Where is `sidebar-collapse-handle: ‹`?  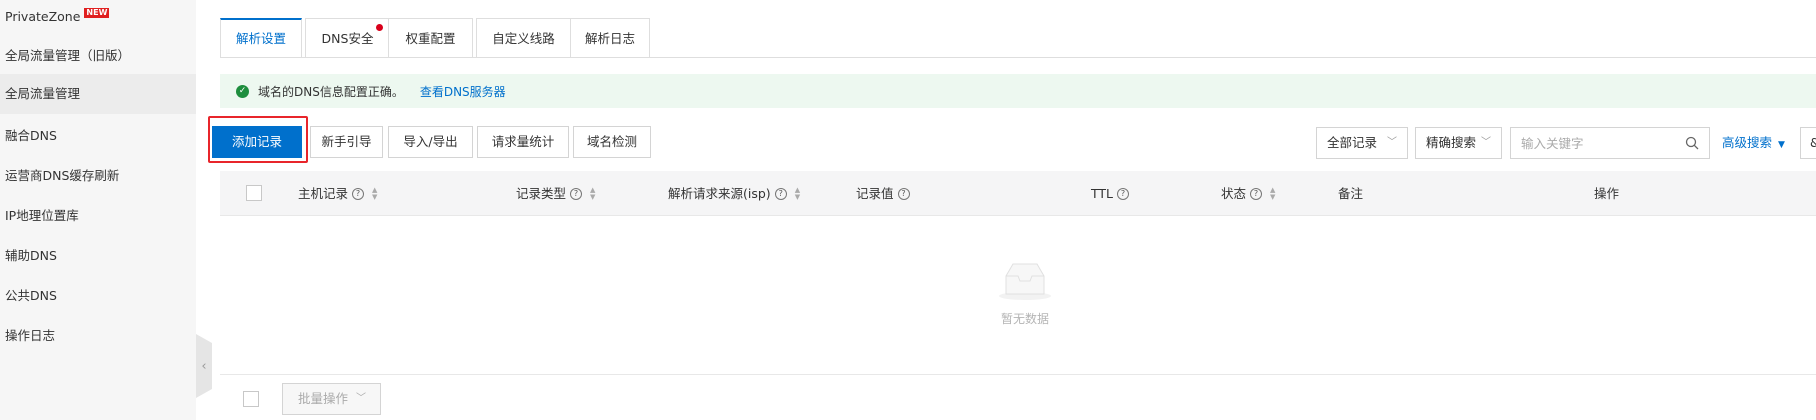 sidebar-collapse-handle: ‹ is located at coordinates (204, 366).